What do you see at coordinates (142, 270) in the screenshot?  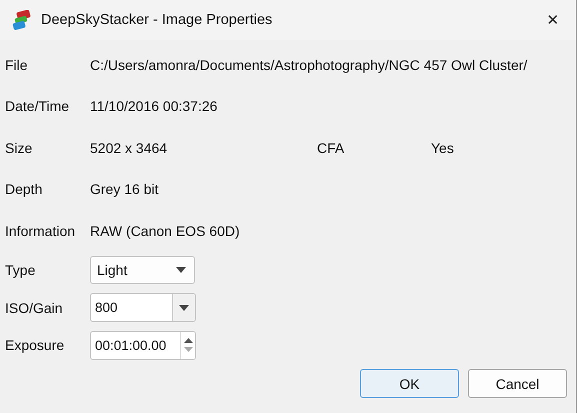 I see `type-dropdown: Light` at bounding box center [142, 270].